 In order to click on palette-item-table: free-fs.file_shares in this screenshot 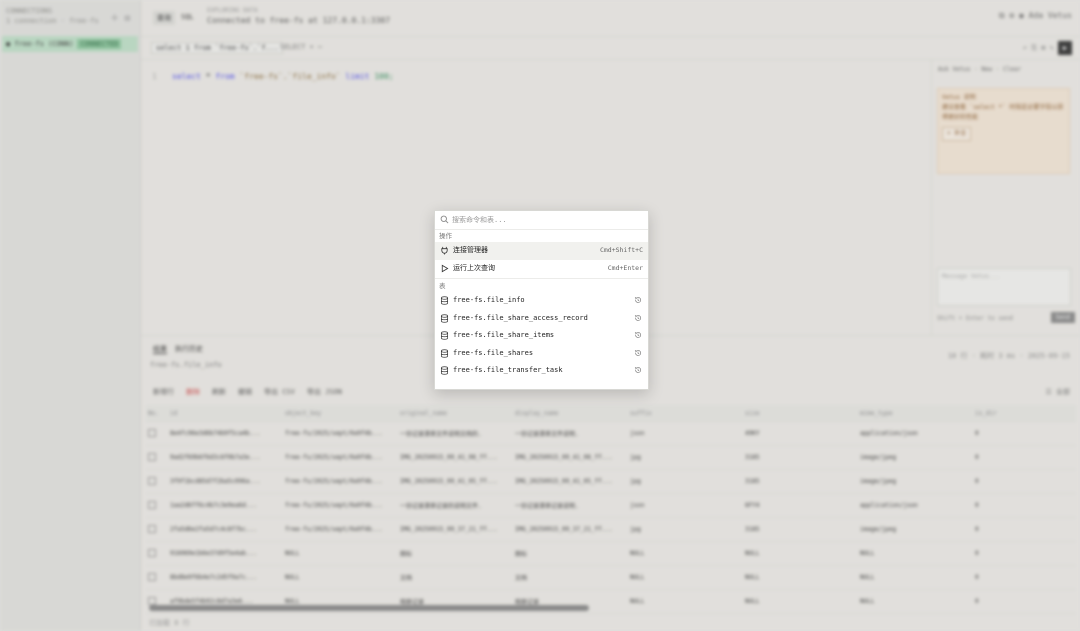, I will do `click(541, 354)`.